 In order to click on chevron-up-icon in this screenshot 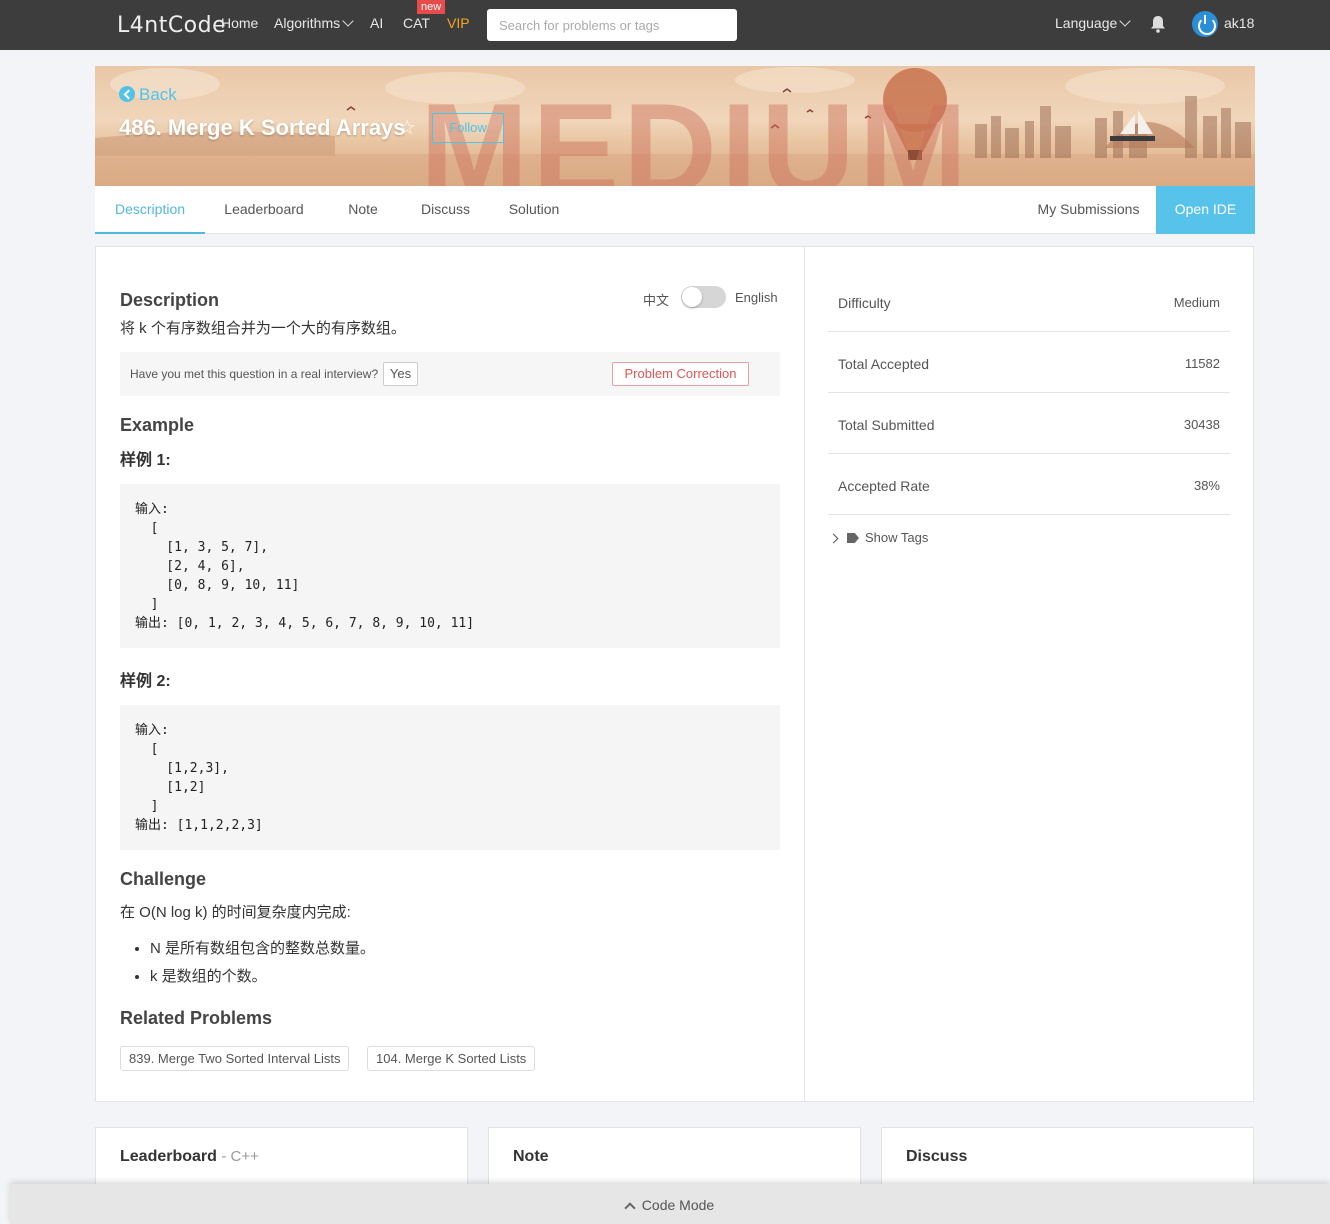, I will do `click(630, 1208)`.